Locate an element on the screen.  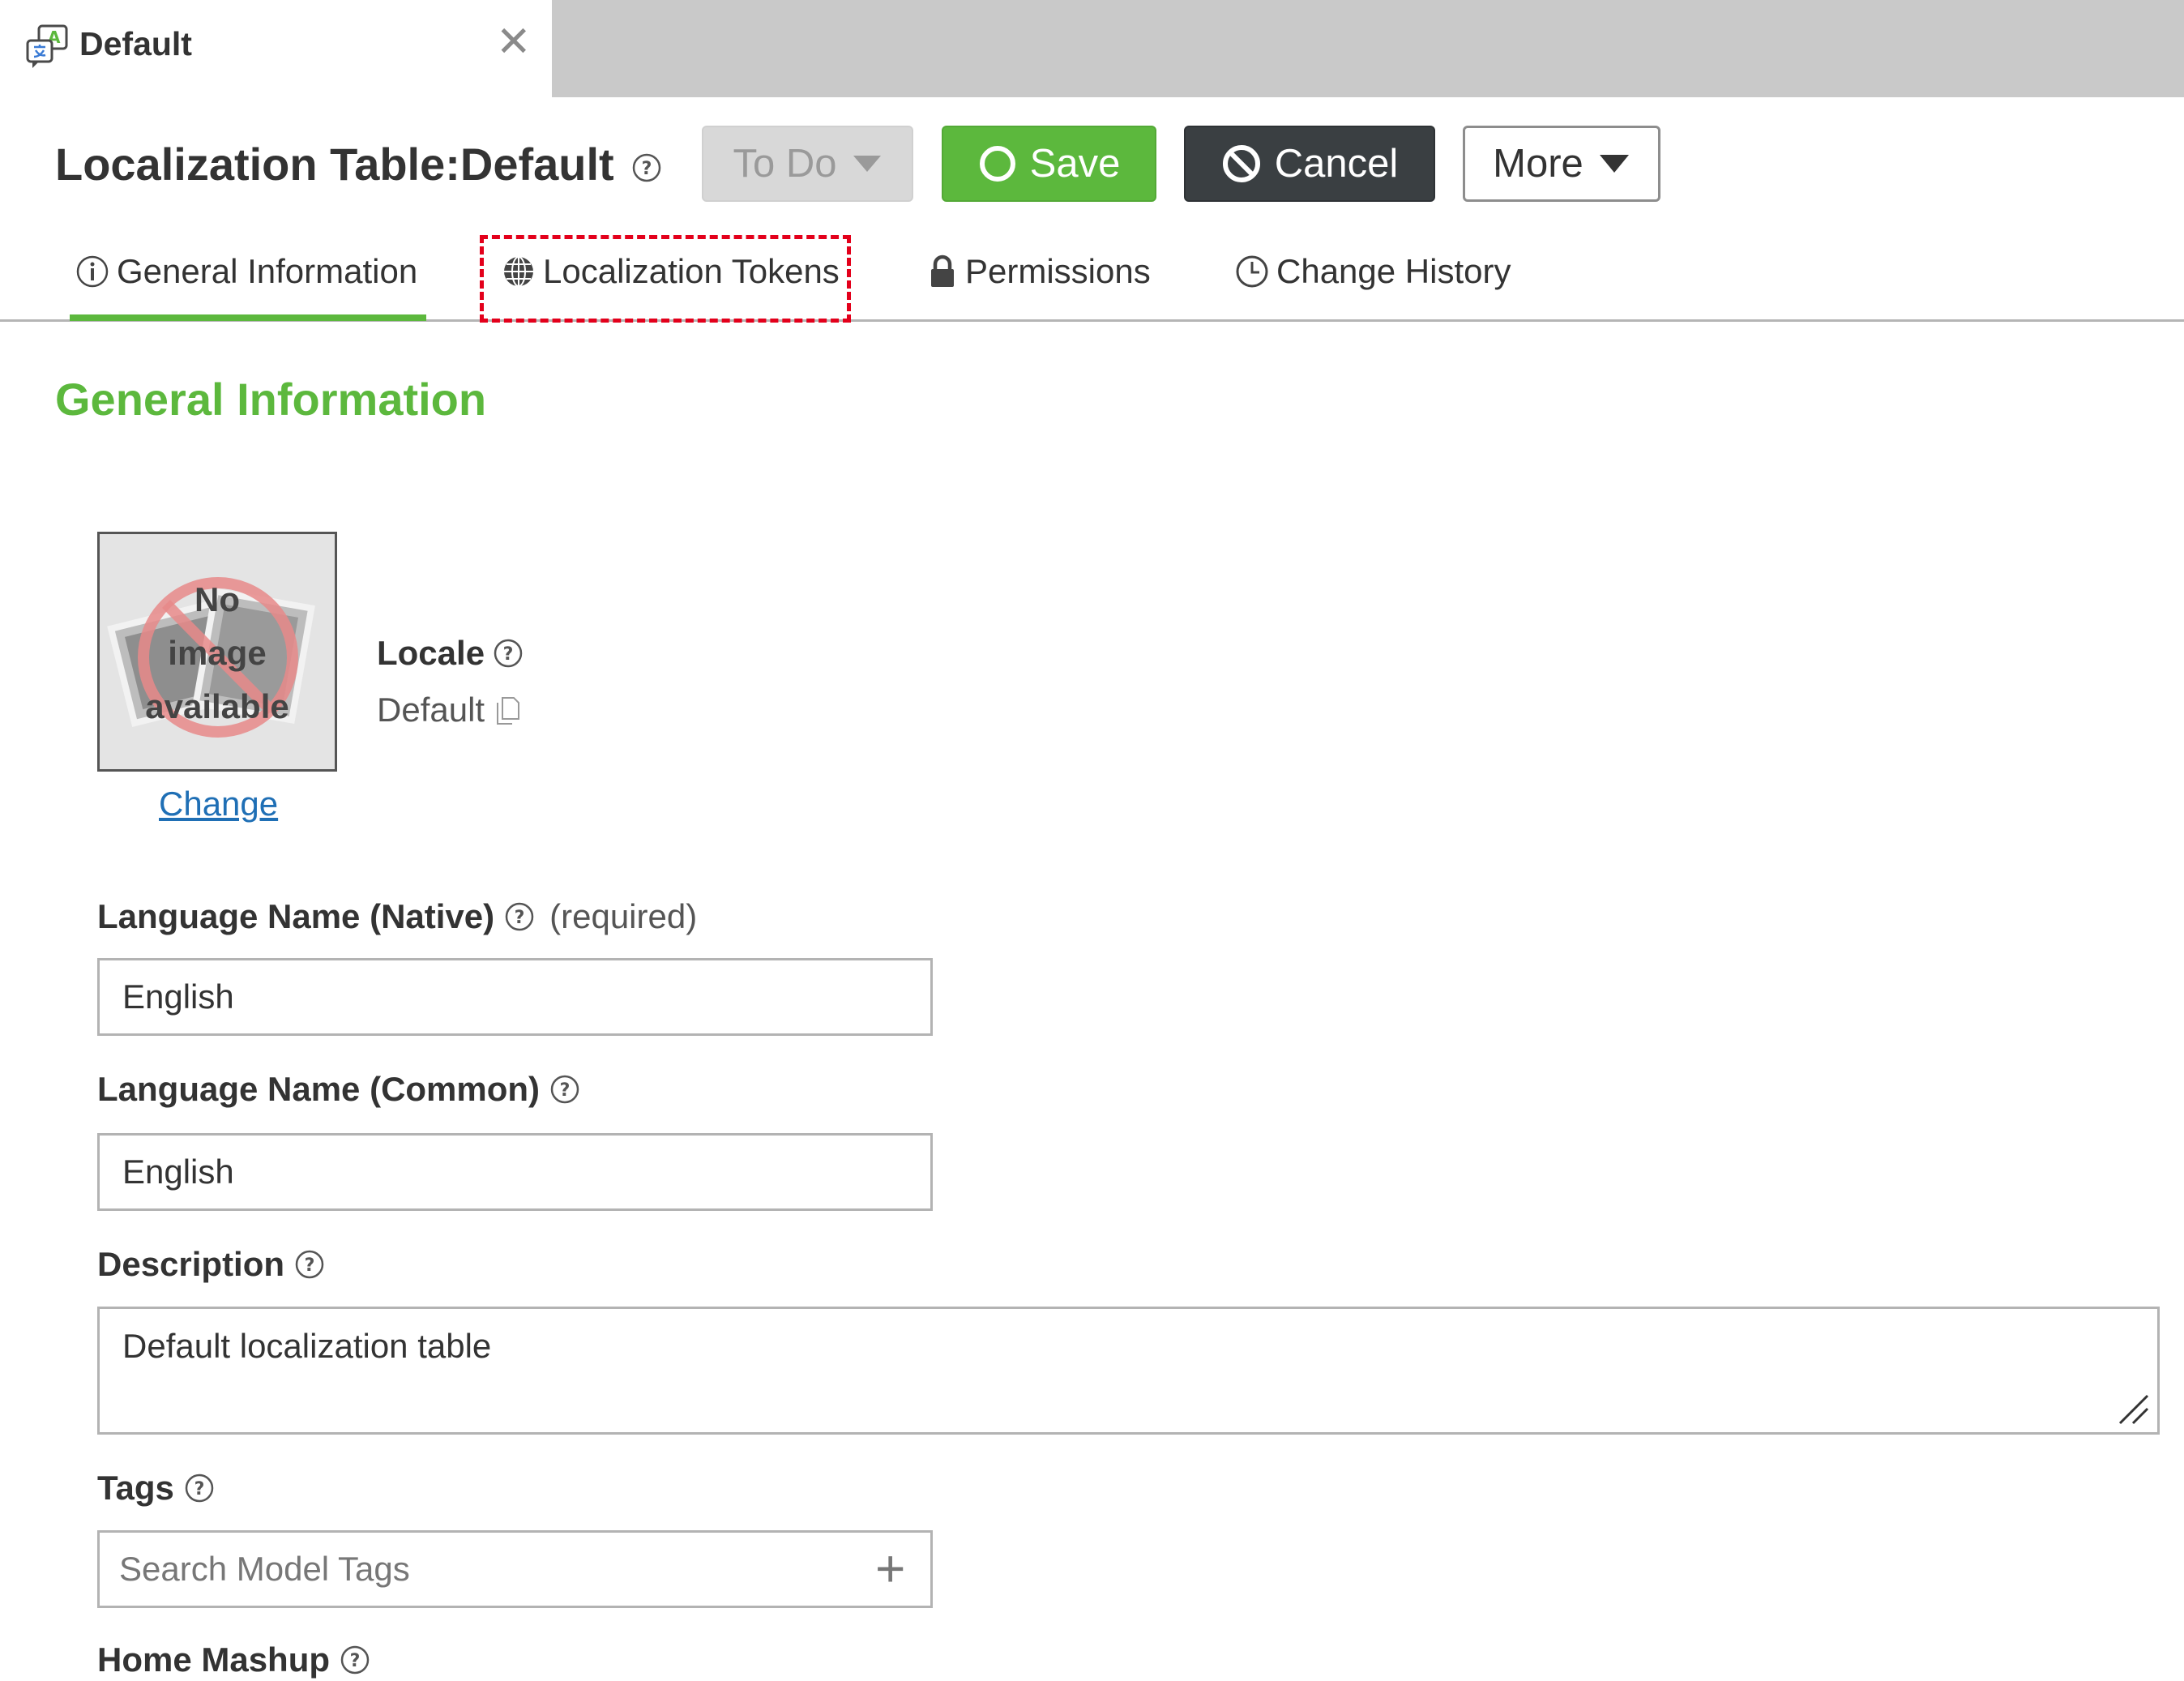
tags-label: Tags ? is located at coordinates (156, 1488).